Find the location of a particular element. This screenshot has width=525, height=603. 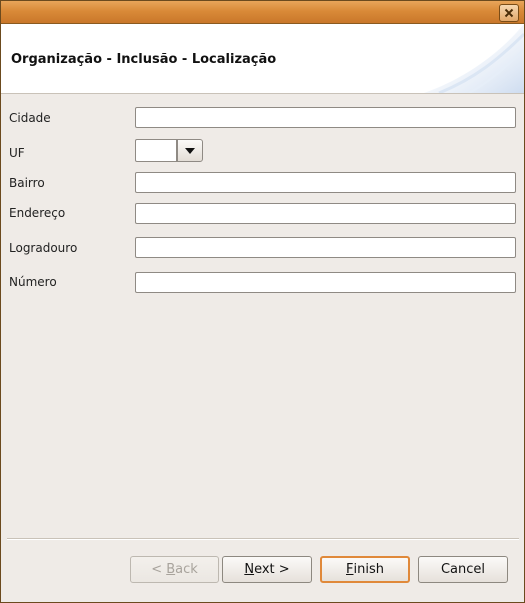

numero-label: Número is located at coordinates (33, 282).